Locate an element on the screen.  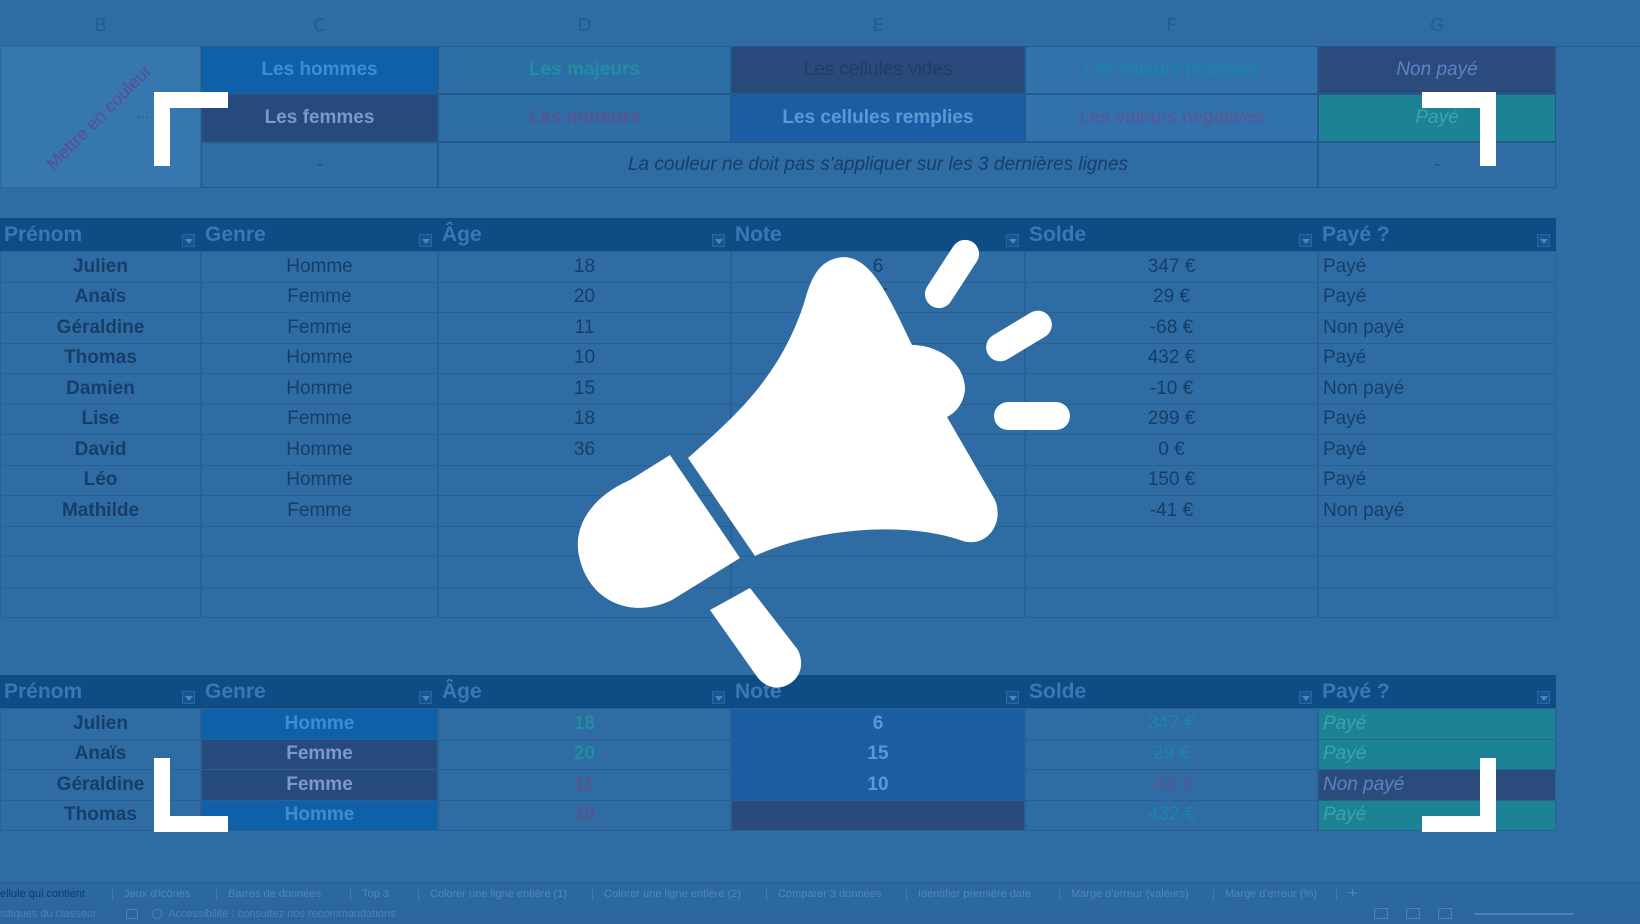
legend-men: Les hommes is located at coordinates (319, 70).